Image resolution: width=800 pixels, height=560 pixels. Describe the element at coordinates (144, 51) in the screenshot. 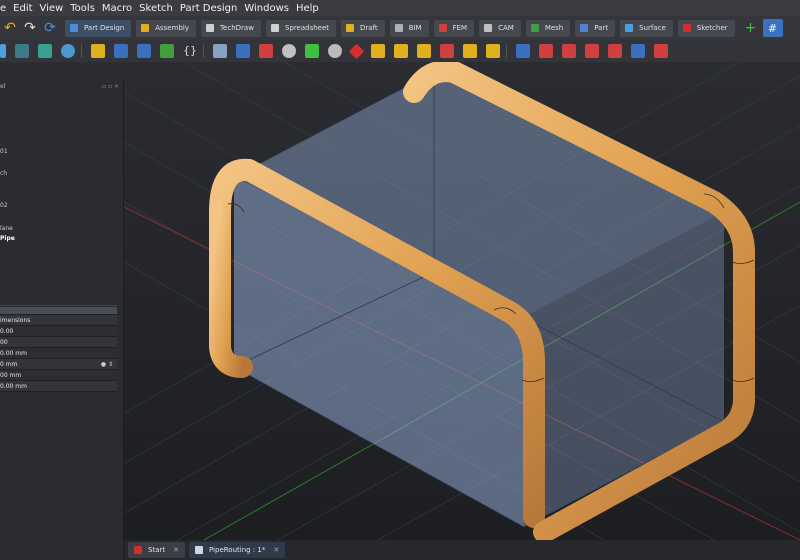

I see `folder-icon` at that location.